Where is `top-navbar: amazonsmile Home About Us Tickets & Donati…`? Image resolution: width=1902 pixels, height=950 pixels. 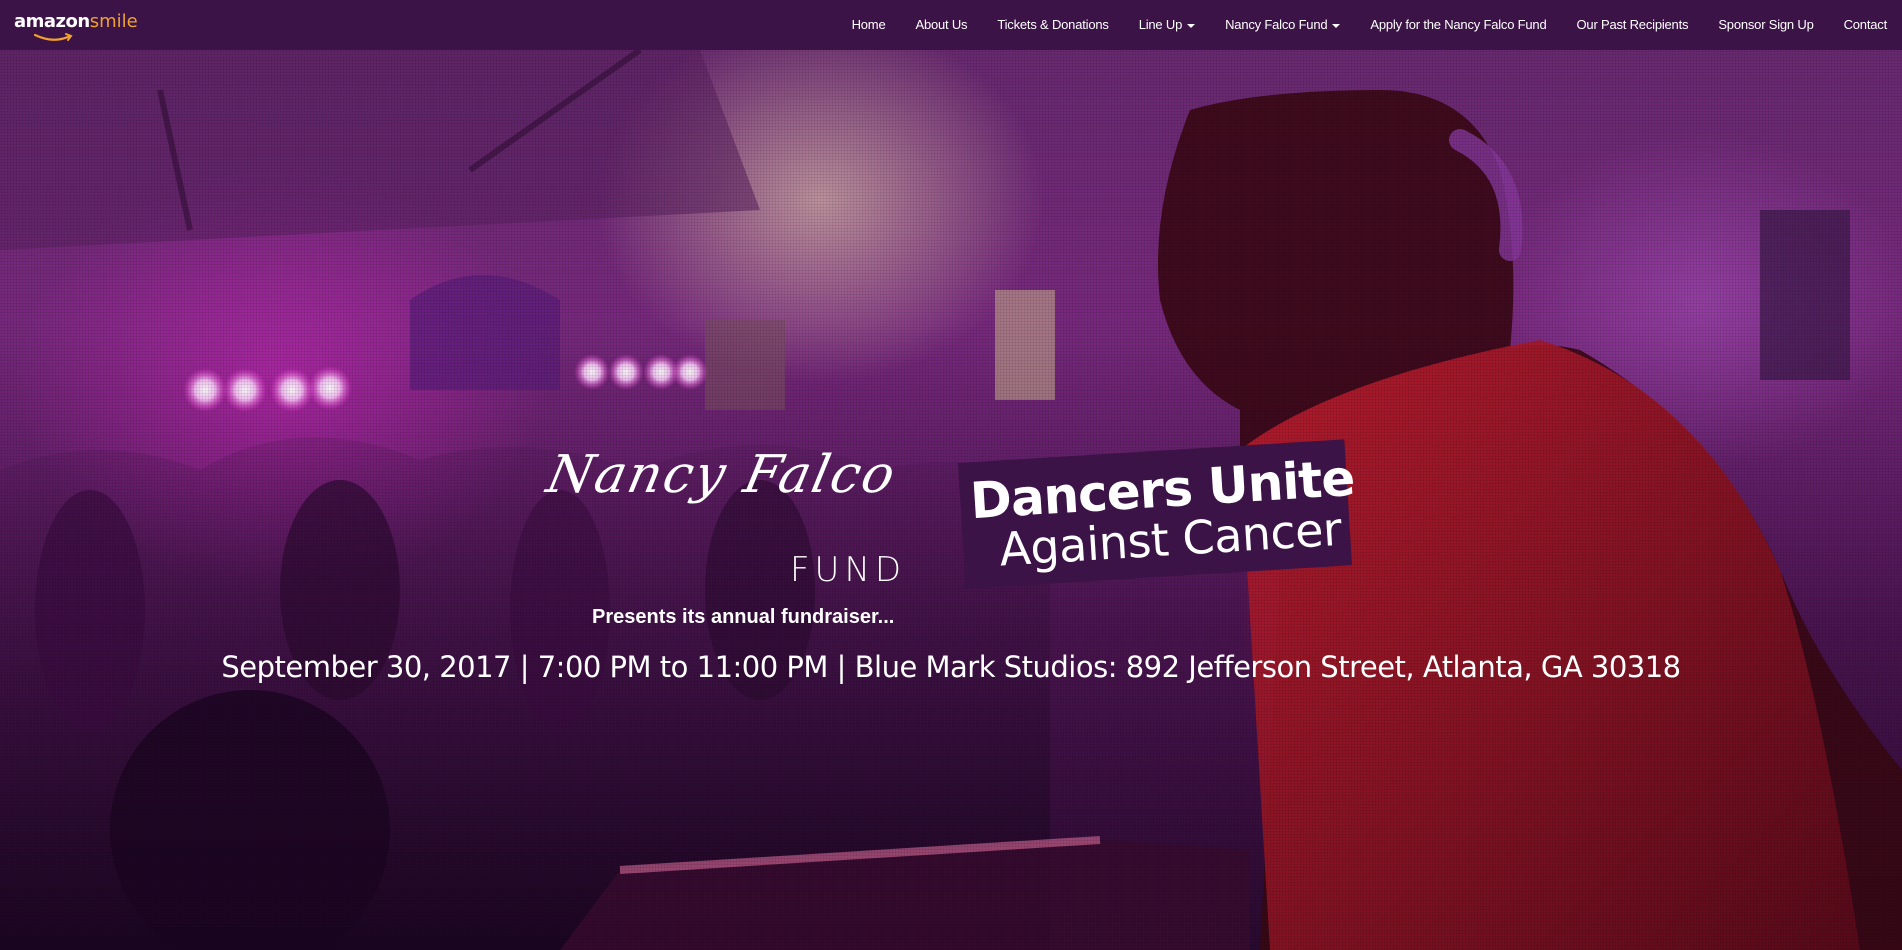
top-navbar: amazonsmile Home About Us Tickets & Donati… is located at coordinates (951, 25).